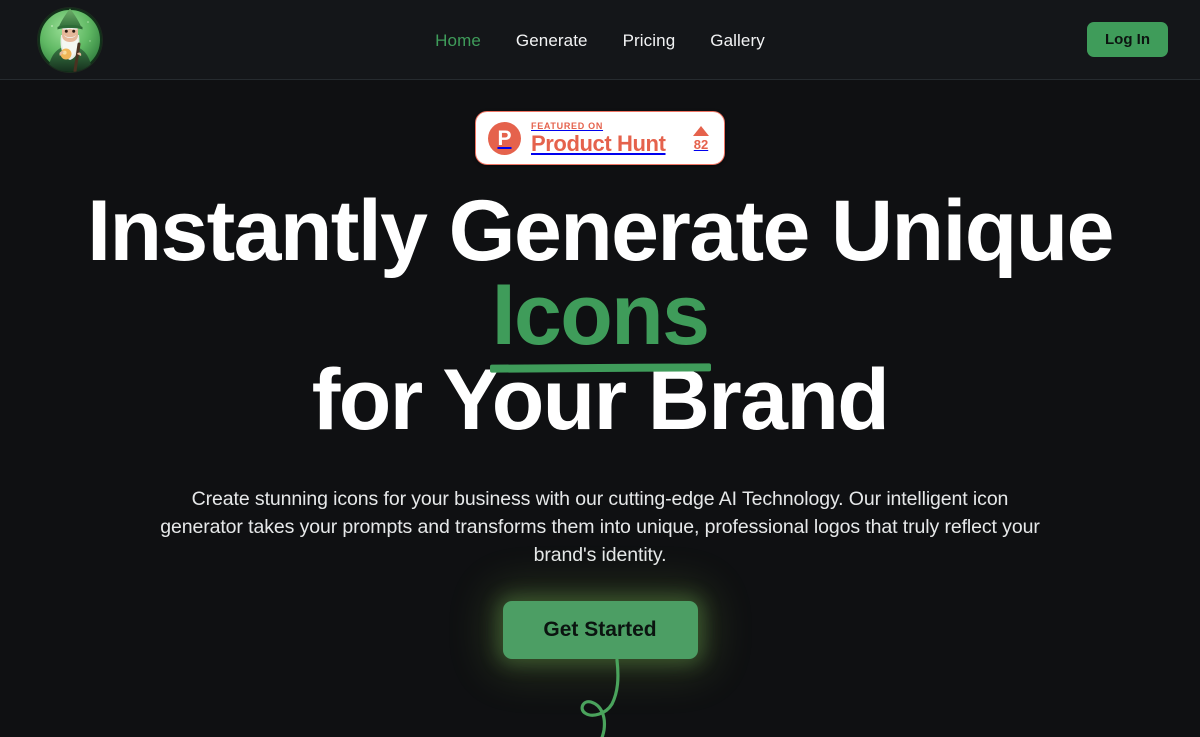 This screenshot has height=737, width=1200. What do you see at coordinates (600, 697) in the screenshot?
I see `curved-squiggle-arrow-icon` at bounding box center [600, 697].